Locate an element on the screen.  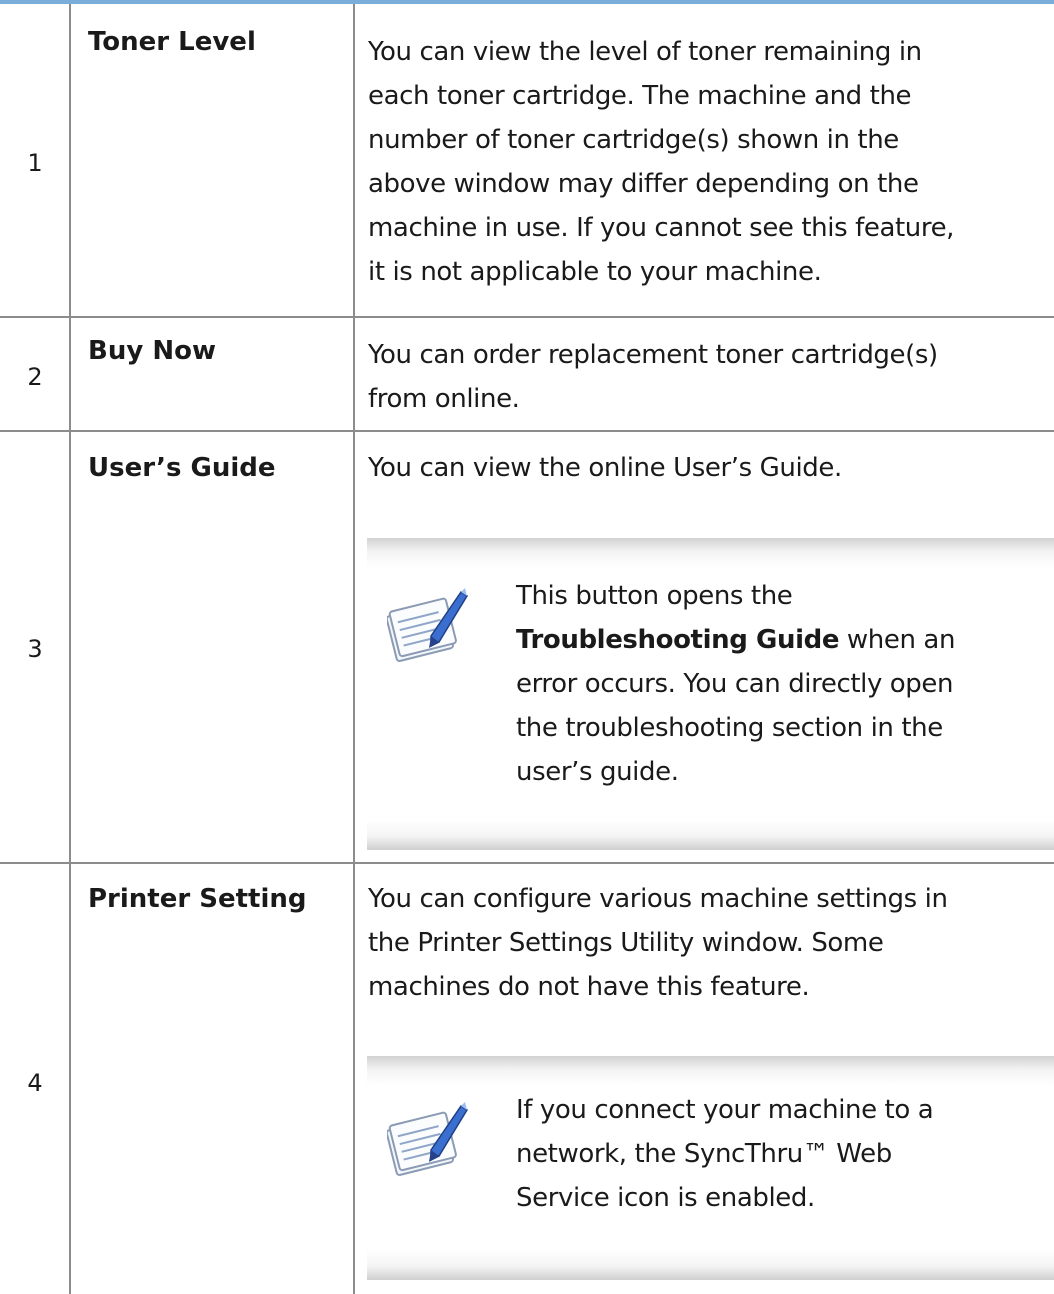
note-line: This button opens the is located at coordinates (654, 596).